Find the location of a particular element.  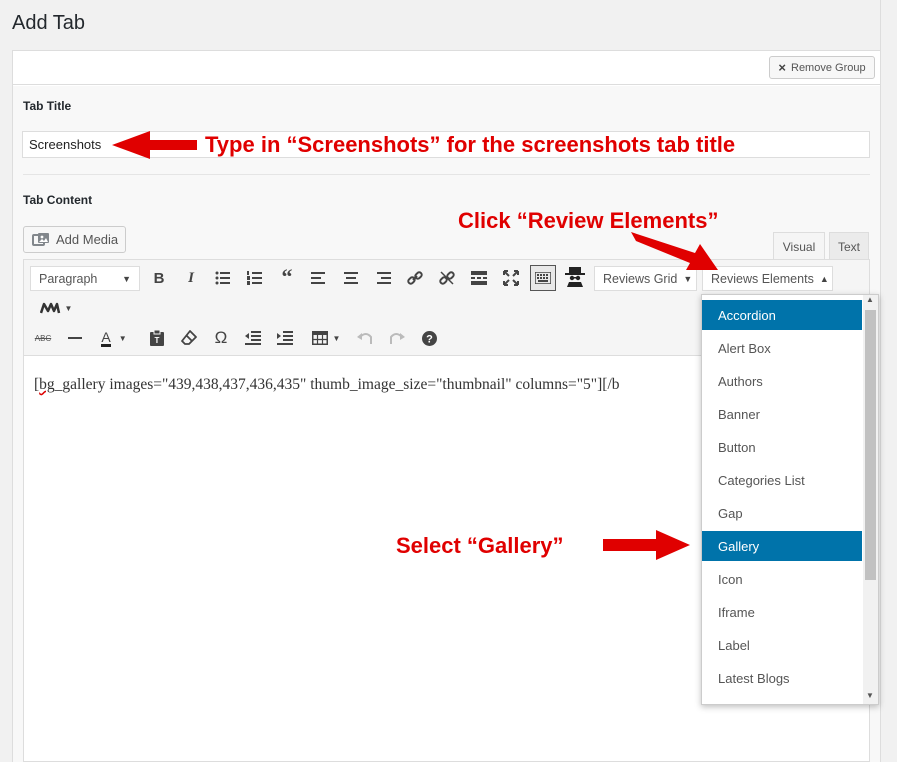

arrow-left-icon is located at coordinates (154, 145).